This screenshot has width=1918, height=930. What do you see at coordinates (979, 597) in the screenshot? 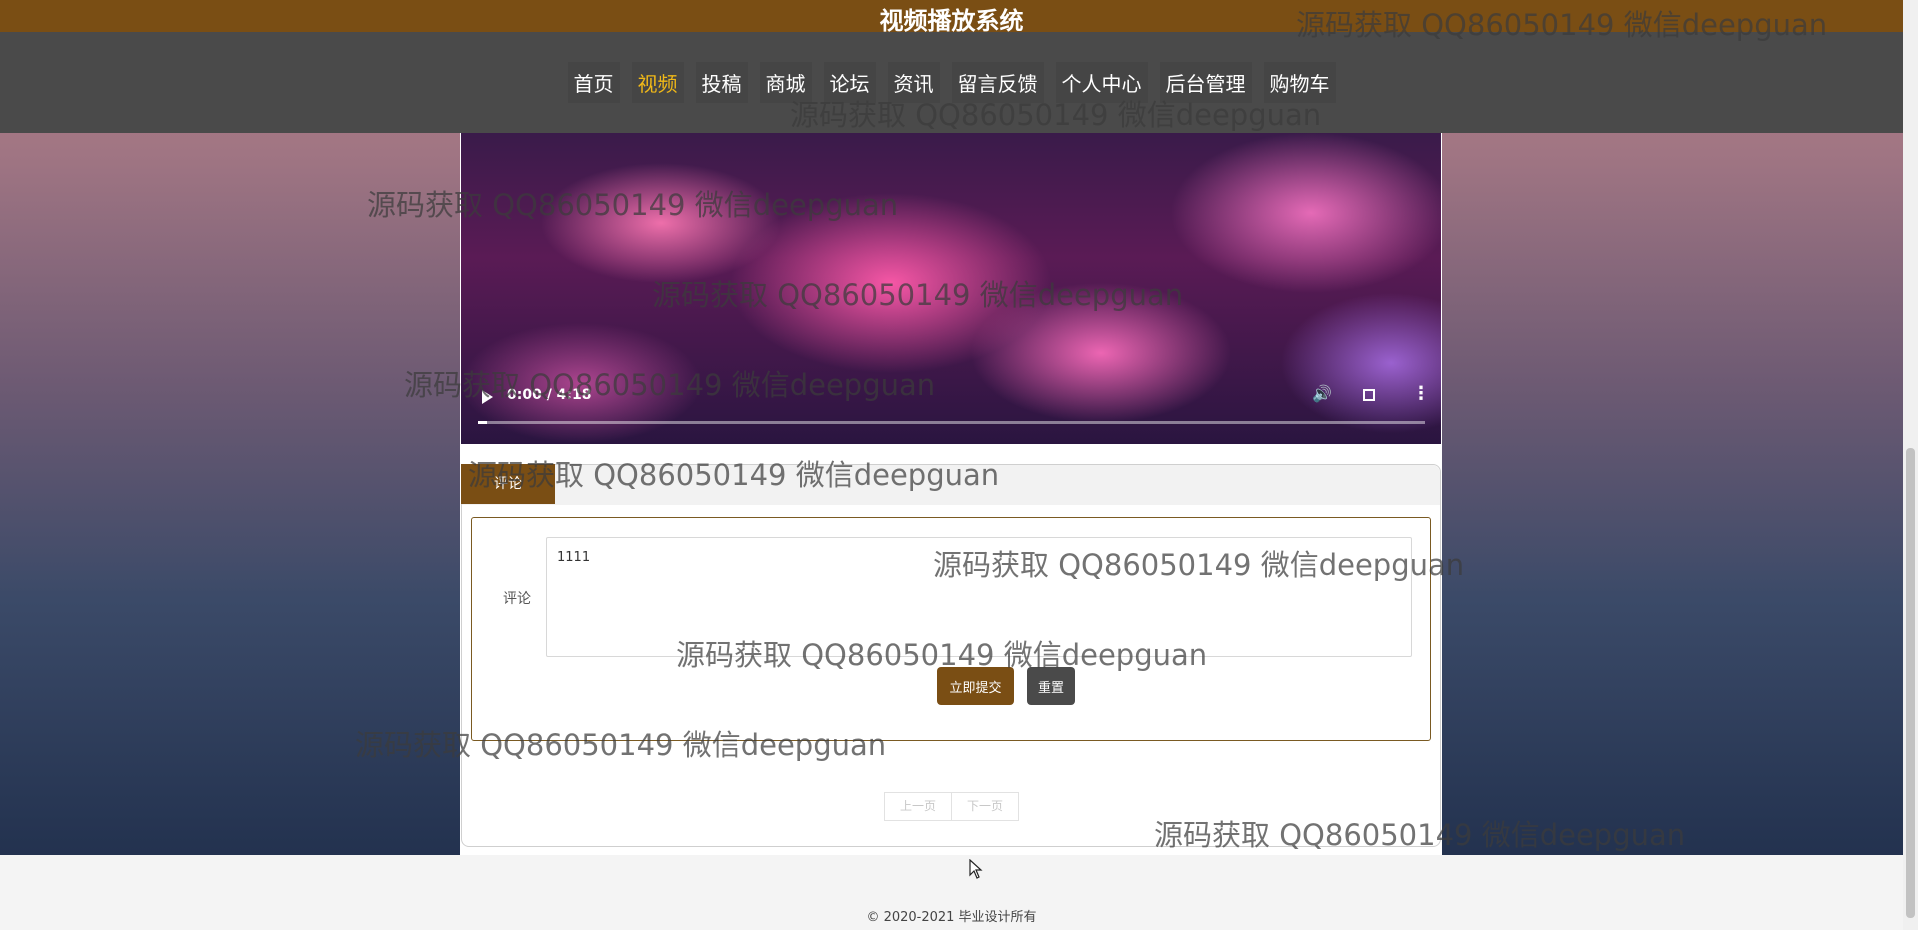
I see `comment-textarea: 1111` at bounding box center [979, 597].